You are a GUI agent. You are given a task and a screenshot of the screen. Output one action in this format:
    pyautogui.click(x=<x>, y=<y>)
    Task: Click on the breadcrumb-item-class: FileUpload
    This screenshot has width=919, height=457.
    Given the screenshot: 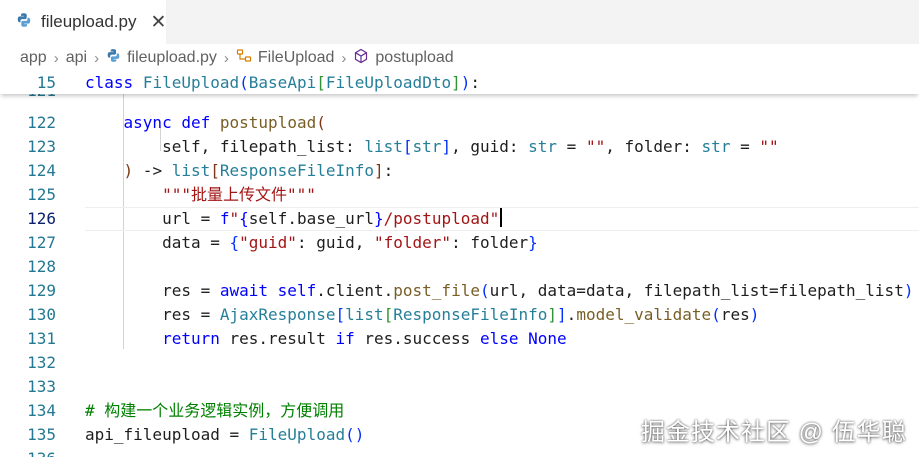 What is the action you would take?
    pyautogui.click(x=296, y=58)
    